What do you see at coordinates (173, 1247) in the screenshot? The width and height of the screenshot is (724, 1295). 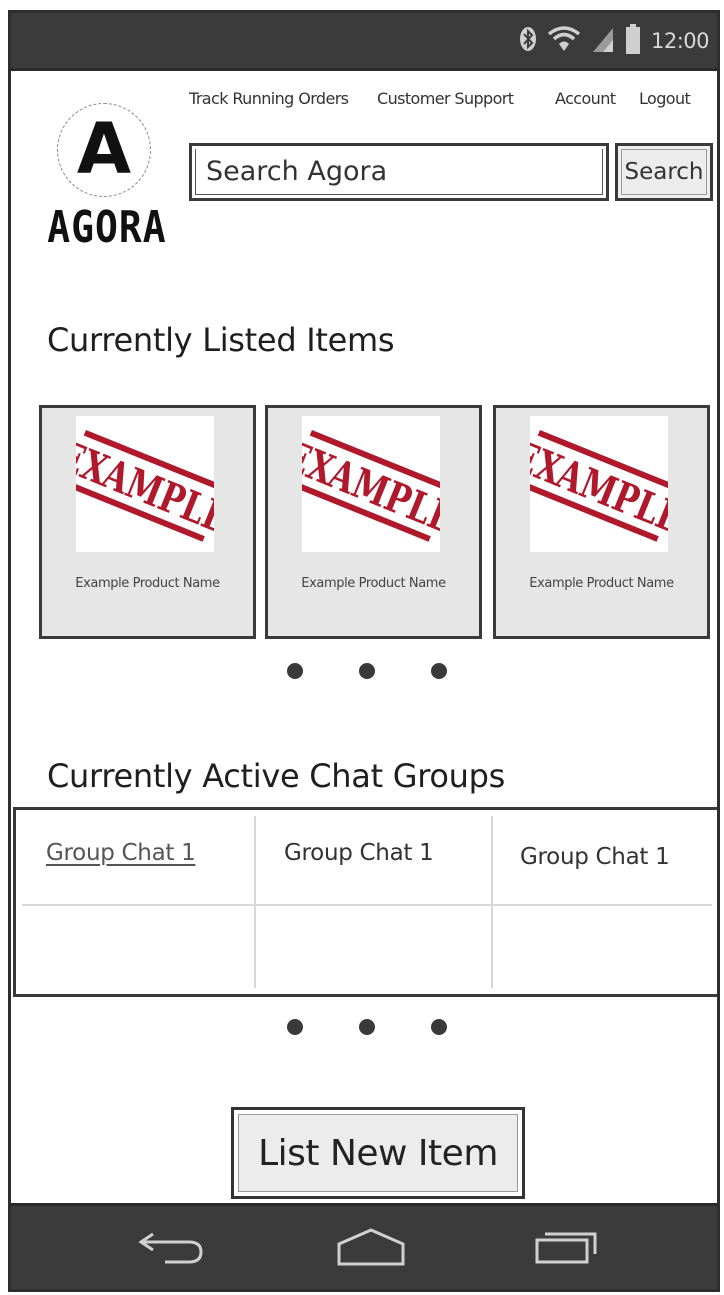 I see `back-icon` at bounding box center [173, 1247].